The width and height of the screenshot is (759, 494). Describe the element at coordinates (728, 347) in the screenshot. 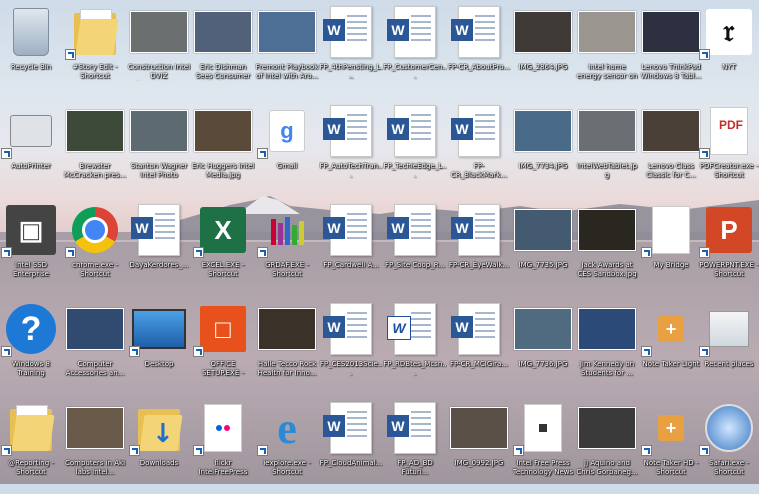

I see `desktop-icon-recent-places: Recent places` at that location.